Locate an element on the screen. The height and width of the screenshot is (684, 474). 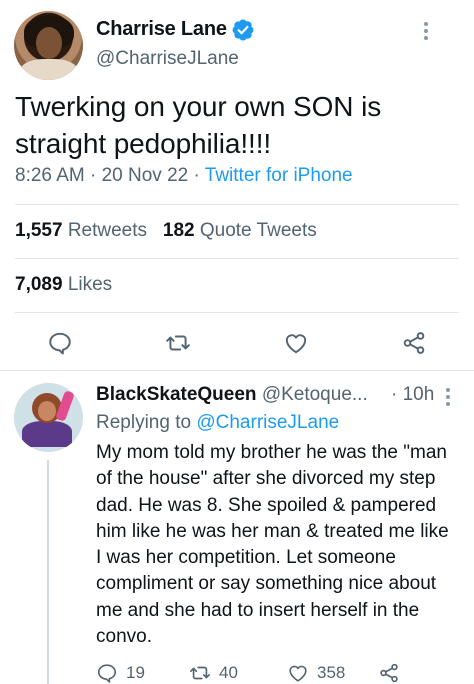
quote-tweets-link: 182 Quote Tweets is located at coordinates (240, 230).